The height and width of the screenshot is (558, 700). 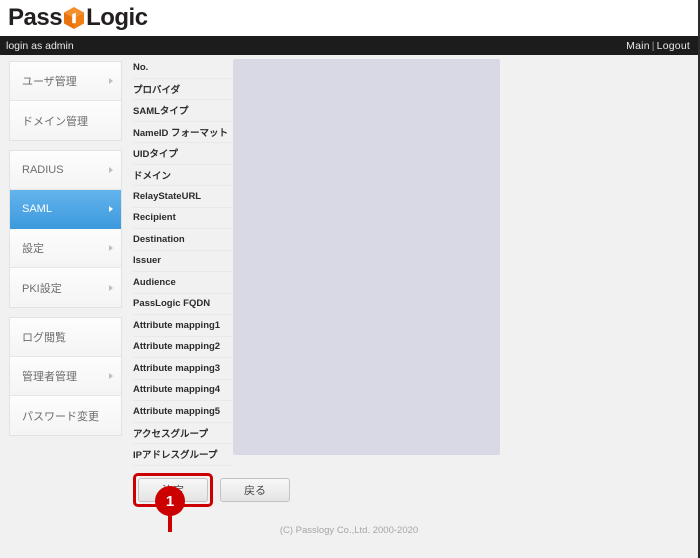 I want to click on field-row-recipient: Recipient, so click(x=183, y=218).